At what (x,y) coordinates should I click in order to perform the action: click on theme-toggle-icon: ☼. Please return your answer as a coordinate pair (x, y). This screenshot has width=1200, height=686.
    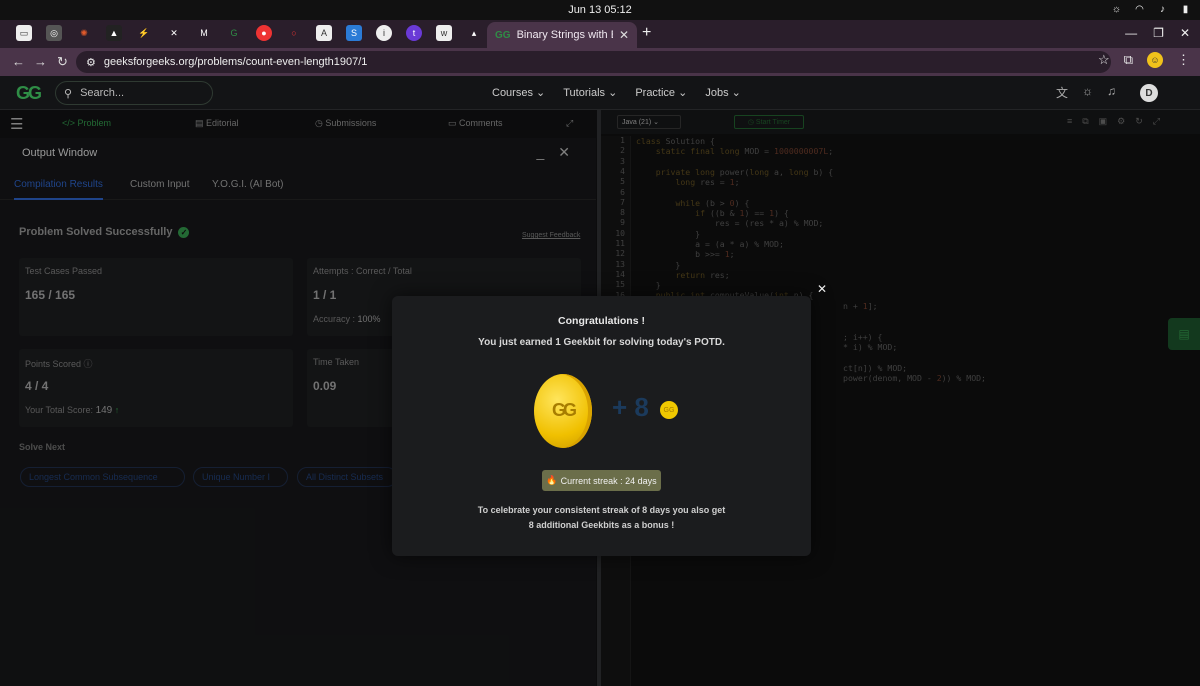
    Looking at the image, I should click on (1087, 92).